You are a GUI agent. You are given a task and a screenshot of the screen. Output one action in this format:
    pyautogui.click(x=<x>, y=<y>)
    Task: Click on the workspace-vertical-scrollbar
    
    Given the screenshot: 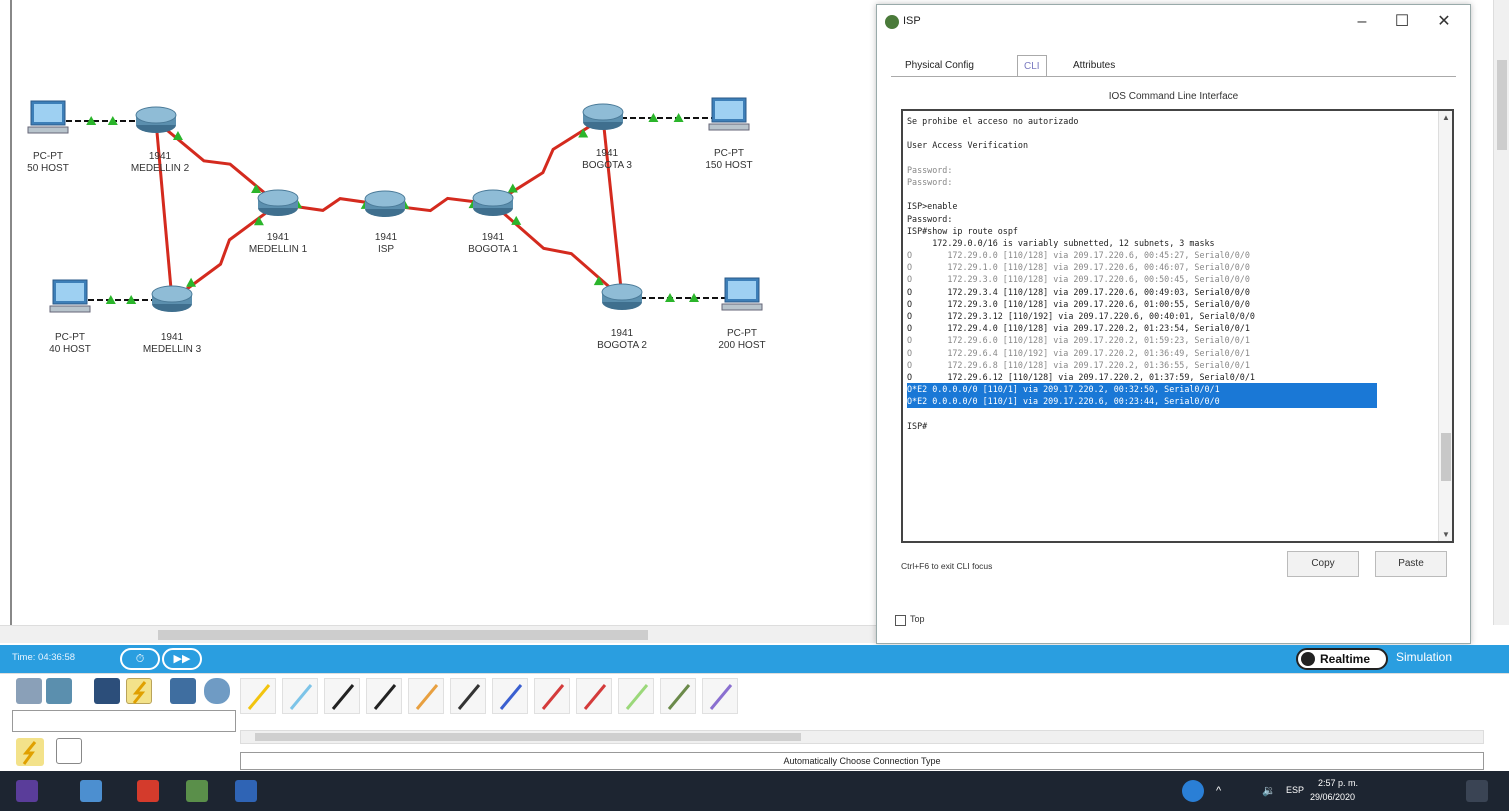 What is the action you would take?
    pyautogui.click(x=1501, y=312)
    